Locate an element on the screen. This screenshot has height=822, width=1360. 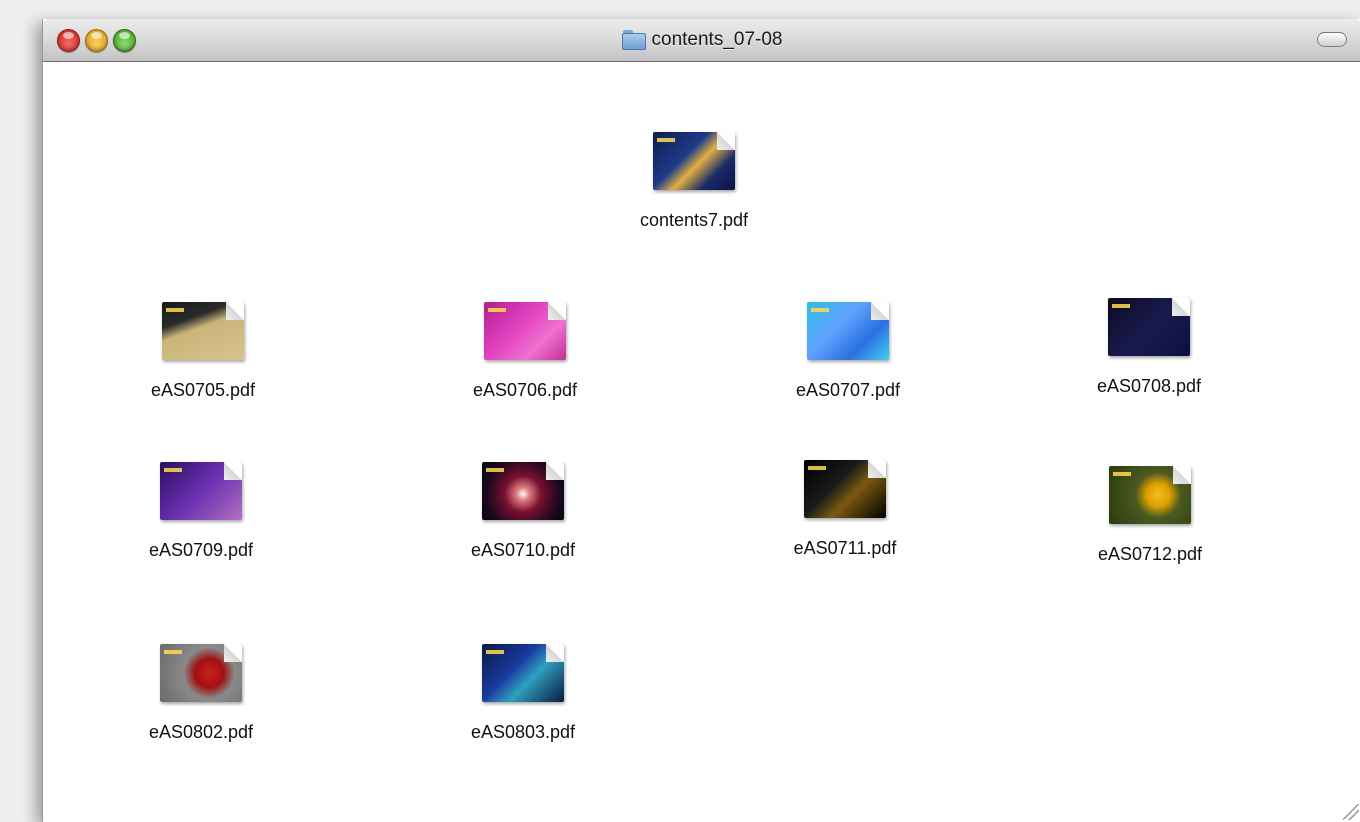
file-item-eAS0803: eAS0803.pdf is located at coordinates (523, 693).